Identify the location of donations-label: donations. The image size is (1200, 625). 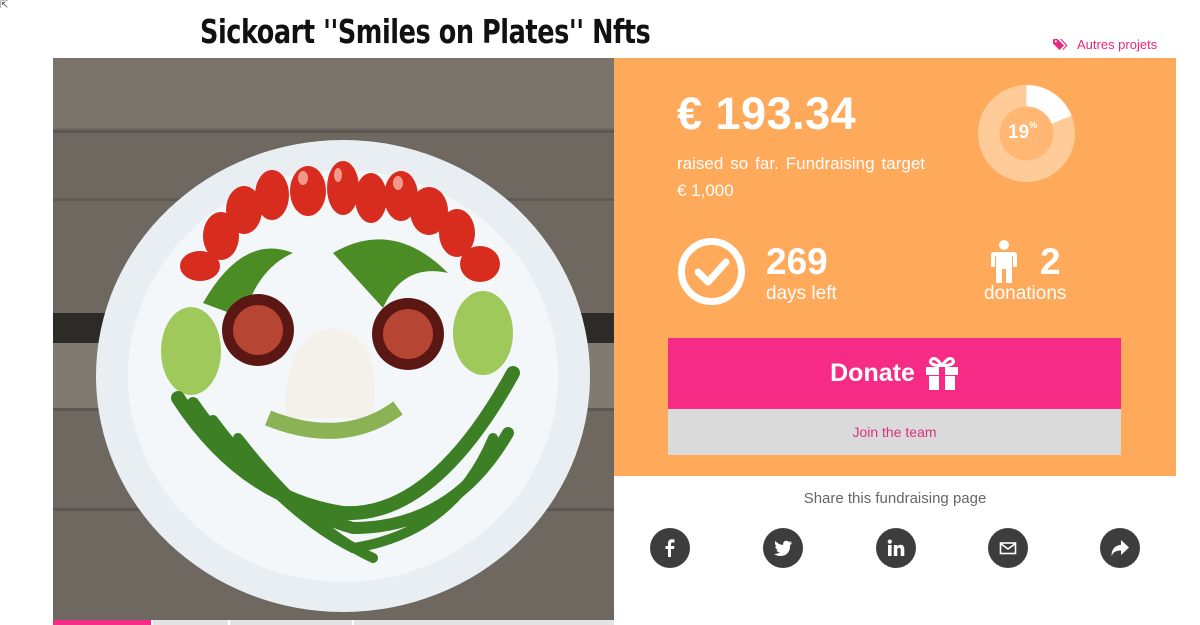
(1025, 293).